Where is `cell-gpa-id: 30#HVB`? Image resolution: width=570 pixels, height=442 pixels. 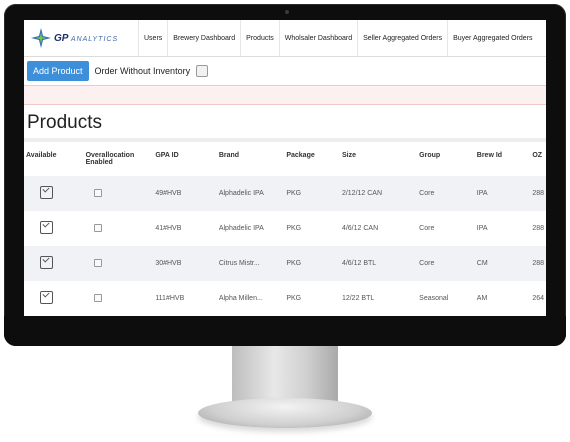
cell-gpa-id: 30#HVB is located at coordinates (185, 263).